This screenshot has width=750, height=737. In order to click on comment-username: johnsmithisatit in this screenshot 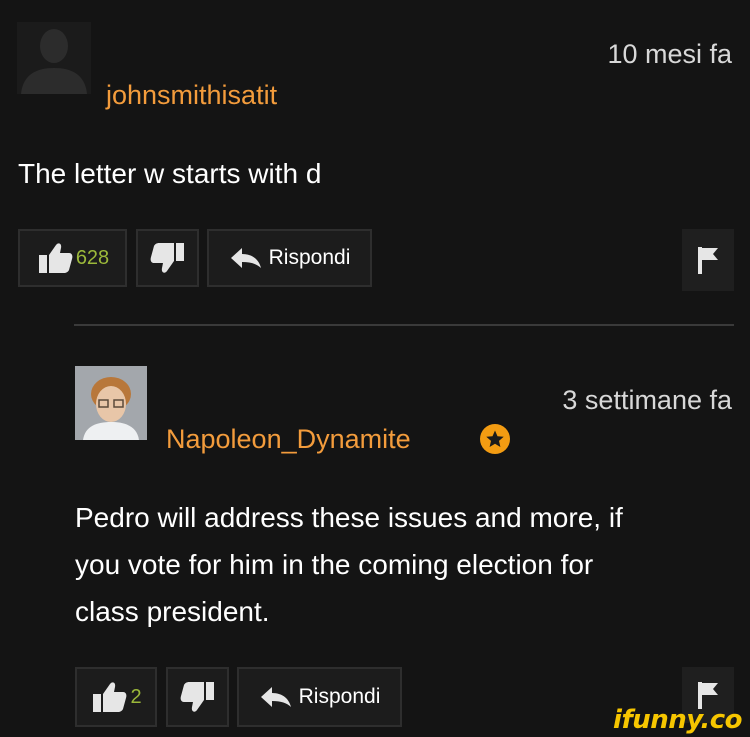, I will do `click(191, 95)`.